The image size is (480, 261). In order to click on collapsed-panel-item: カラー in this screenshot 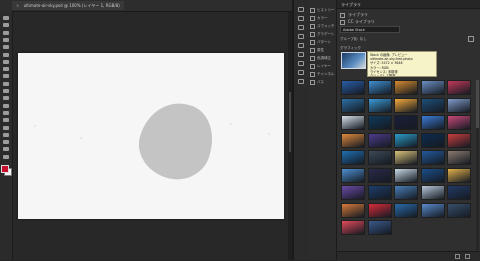, I will do `click(322, 18)`.